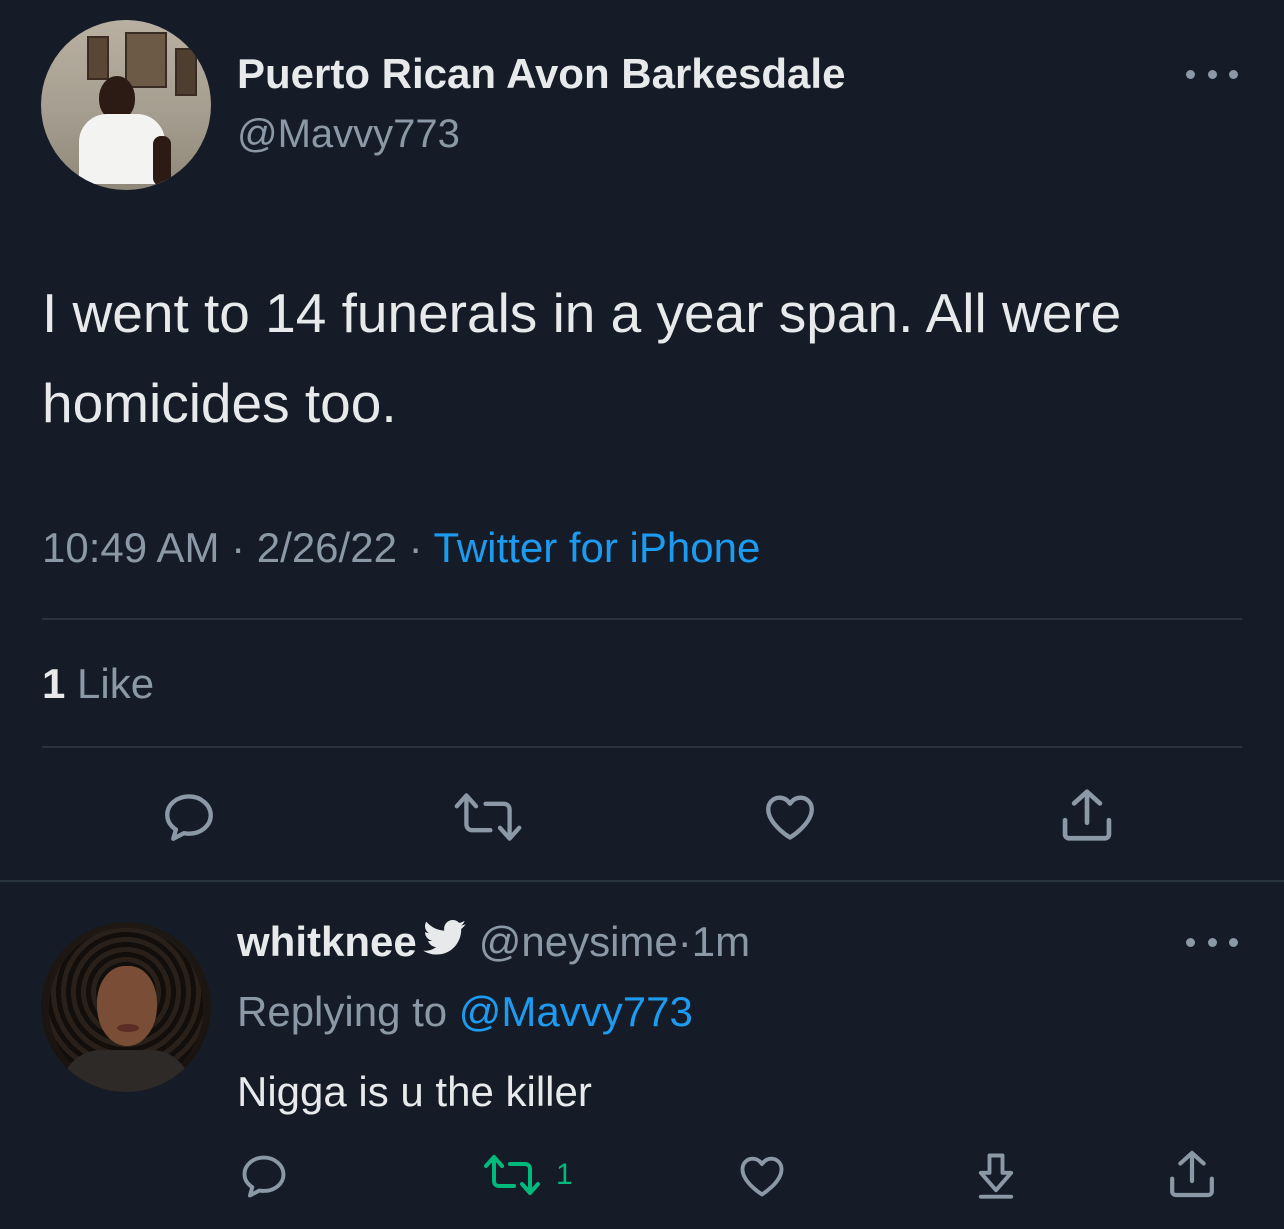 The image size is (1284, 1229). I want to click on tweet-time: 10:49 AM, so click(130, 547).